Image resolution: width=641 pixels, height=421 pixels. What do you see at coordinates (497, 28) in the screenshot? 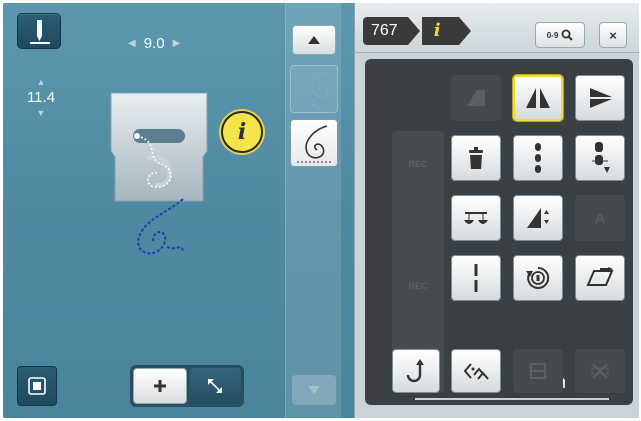
I see `edit-panel-header: 767 i 0-9 ×` at bounding box center [497, 28].